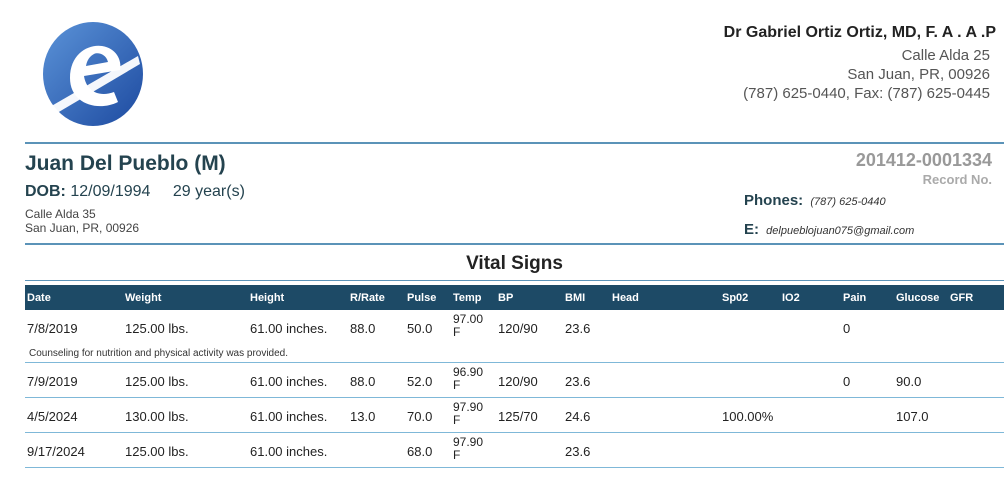 The width and height of the screenshot is (1004, 479). Describe the element at coordinates (422, 298) in the screenshot. I see `header-pulse: Pulse` at that location.